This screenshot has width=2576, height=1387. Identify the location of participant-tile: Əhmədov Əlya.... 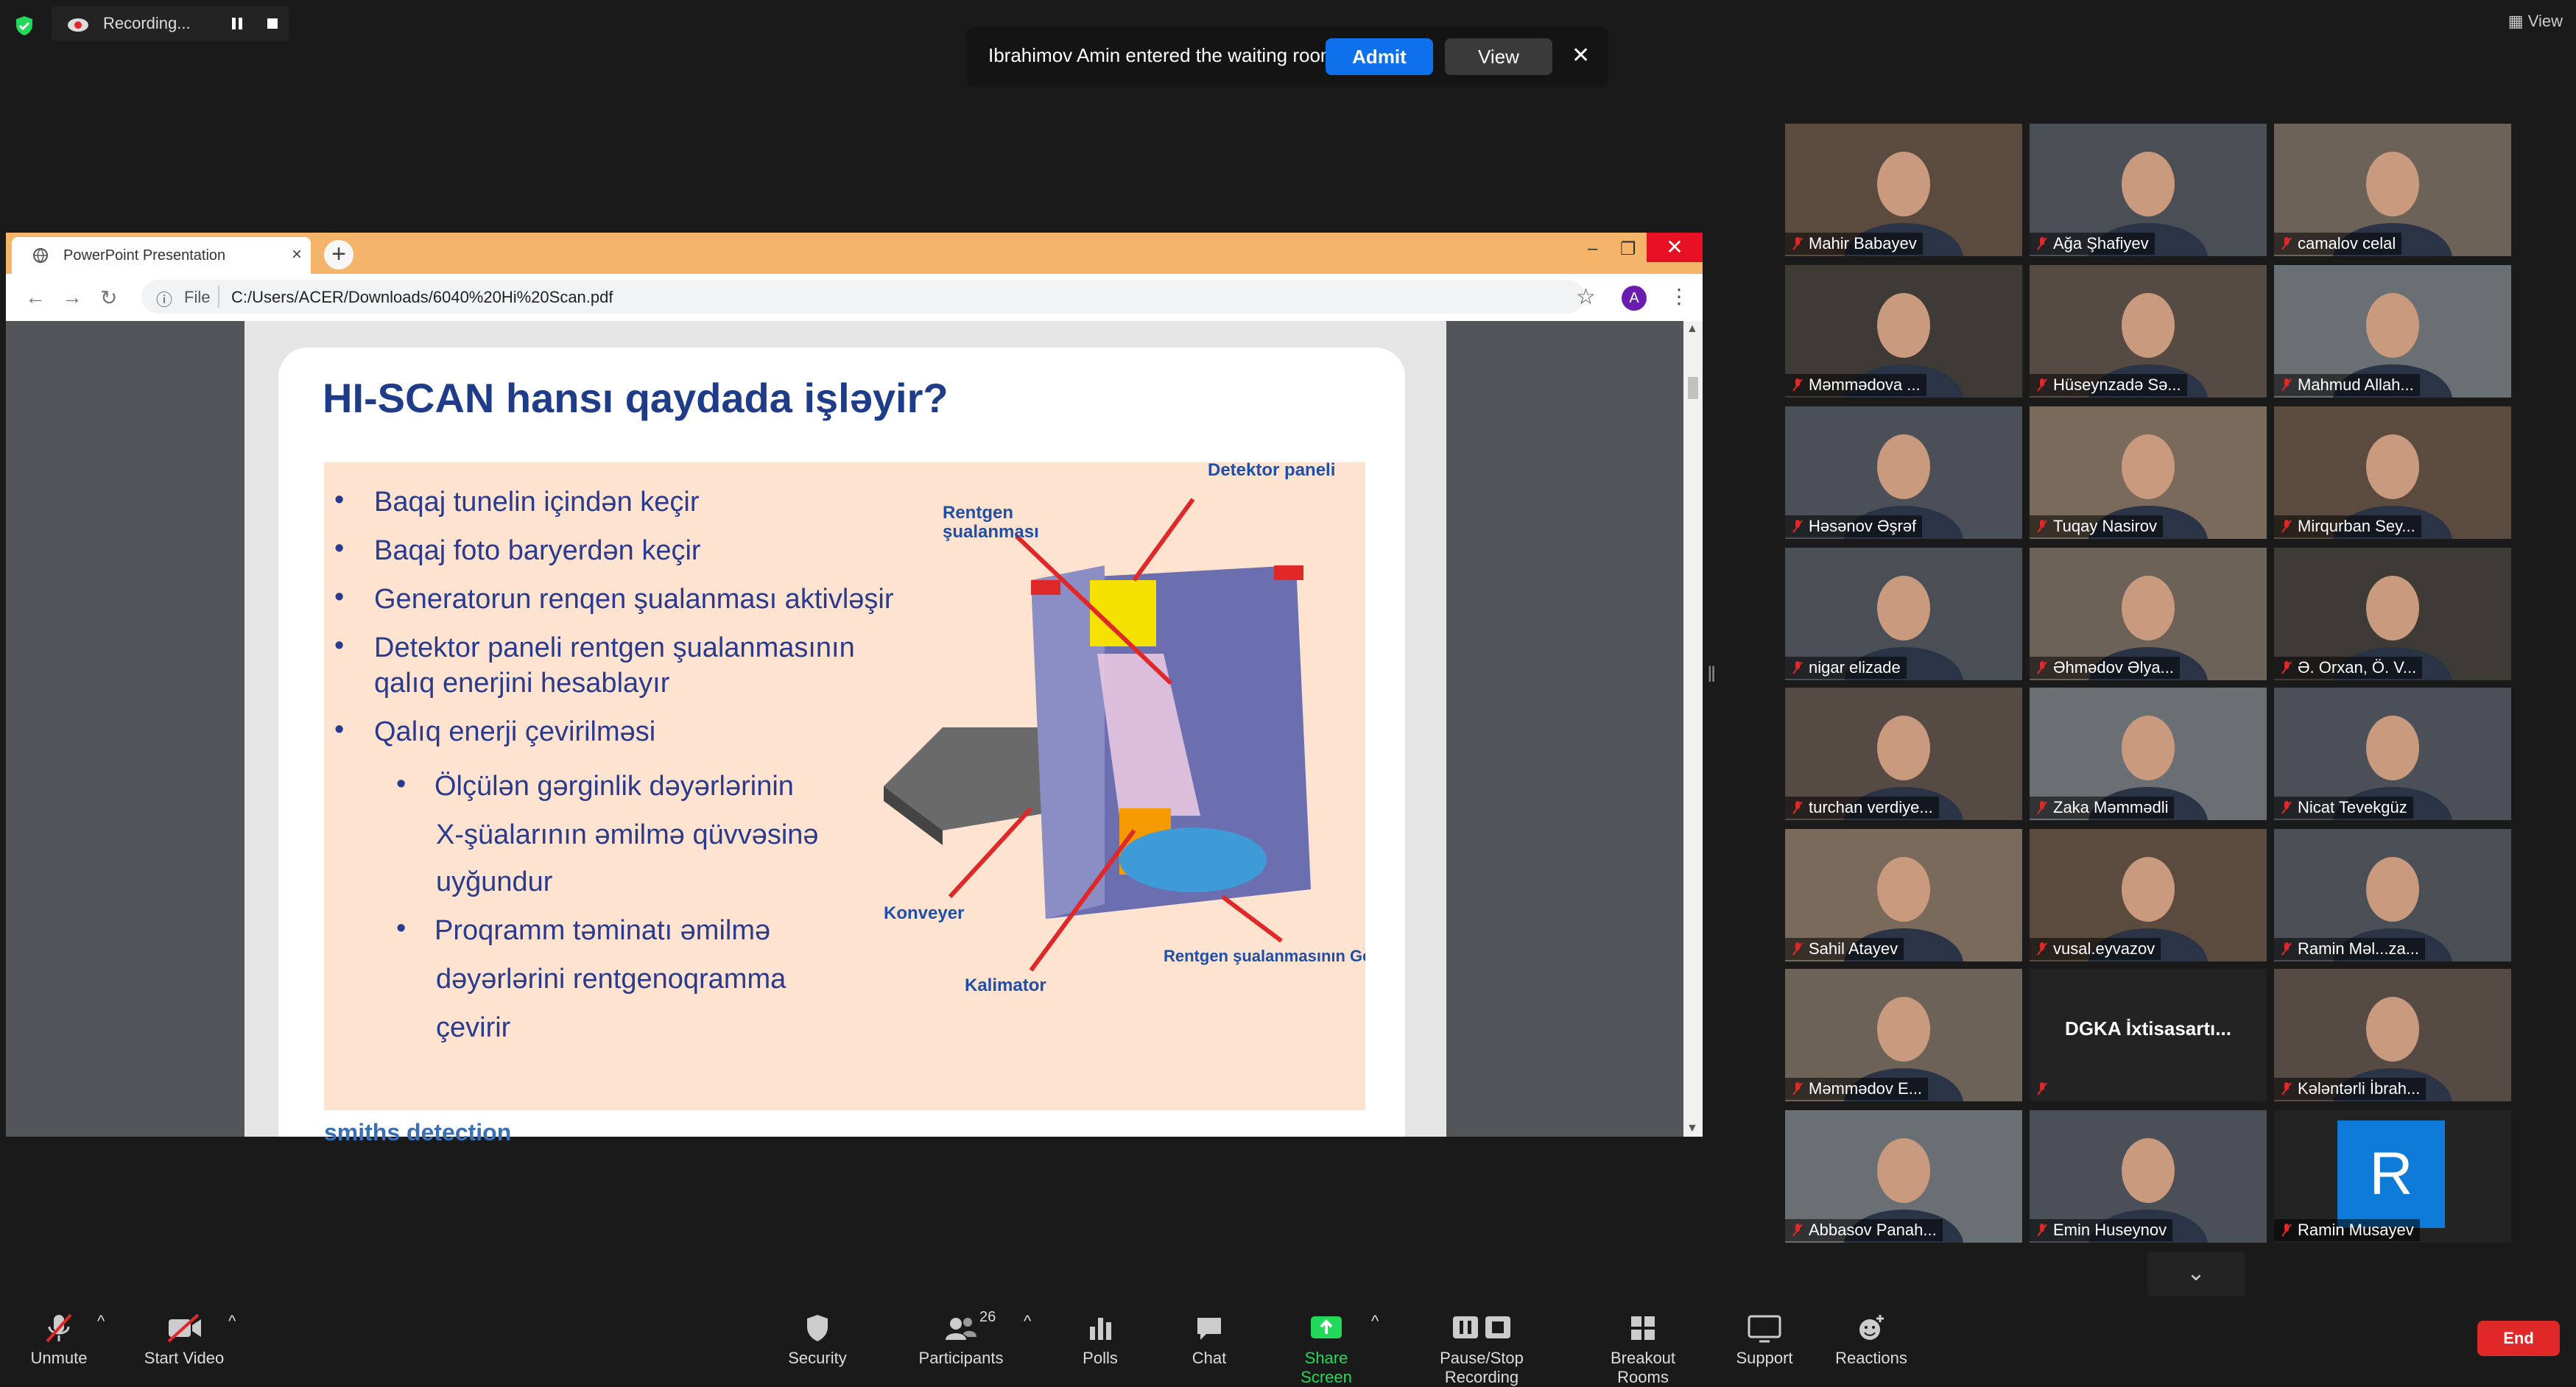
(2148, 614).